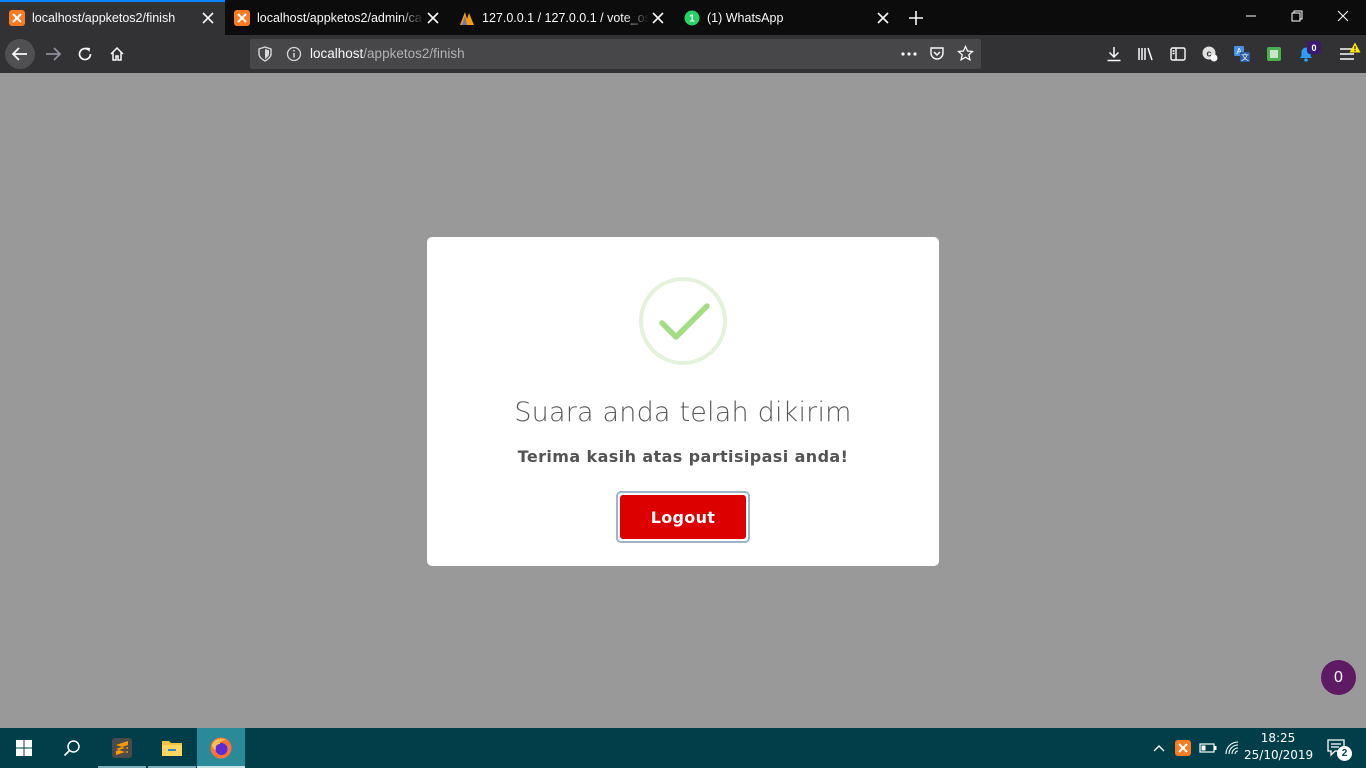 Image resolution: width=1366 pixels, height=768 pixels. Describe the element at coordinates (565, 17) in the screenshot. I see `tab-title: 127.0.0.1 / 127.0.0.1 / vote_osis` at that location.